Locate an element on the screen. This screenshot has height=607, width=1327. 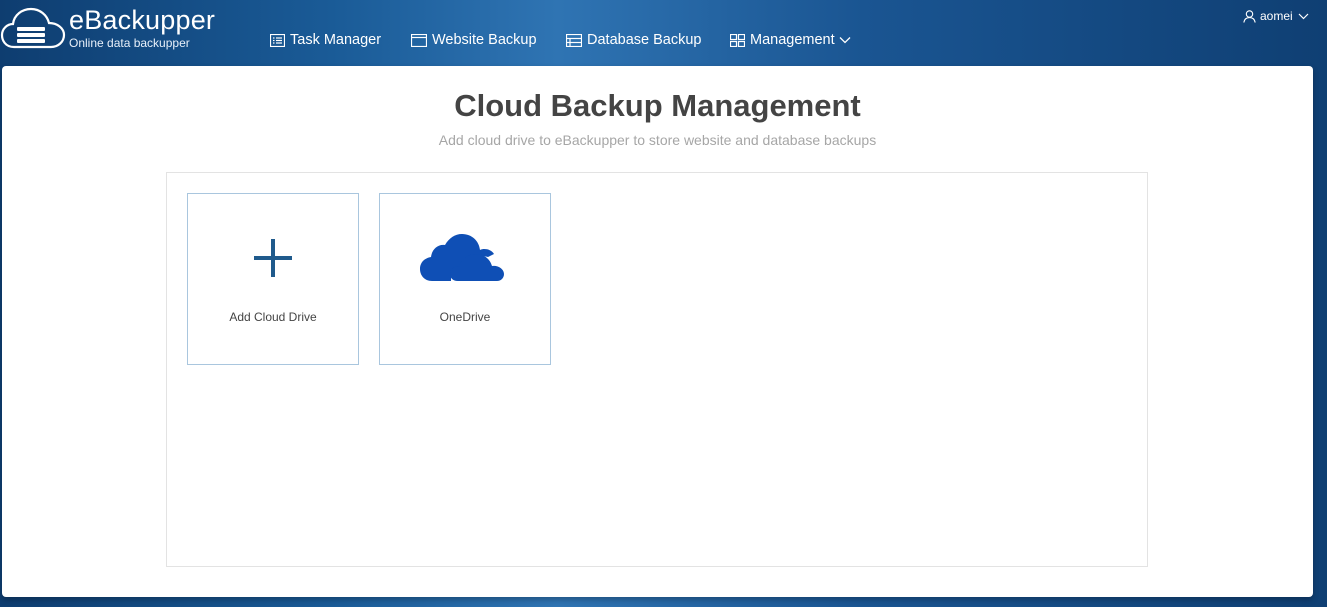
nav-task-manager: Task Manager is located at coordinates (325, 40).